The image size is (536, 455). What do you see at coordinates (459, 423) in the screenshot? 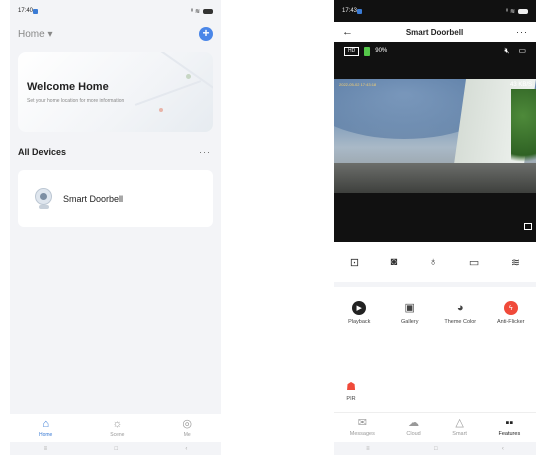
I see `smart-icon: △` at bounding box center [459, 423].